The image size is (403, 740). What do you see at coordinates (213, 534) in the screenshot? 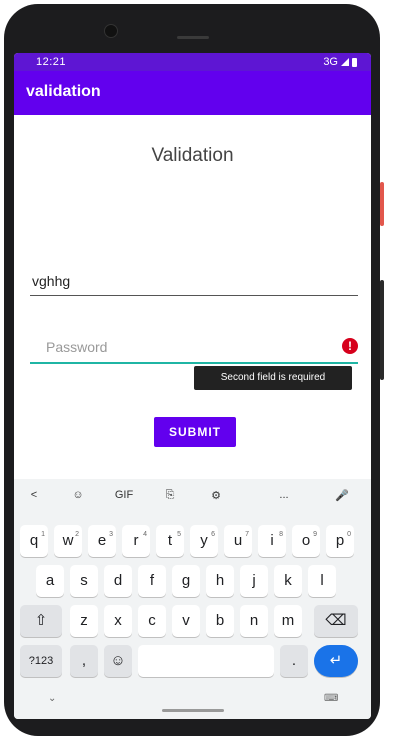
I see `key-y-digit: 6` at bounding box center [213, 534].